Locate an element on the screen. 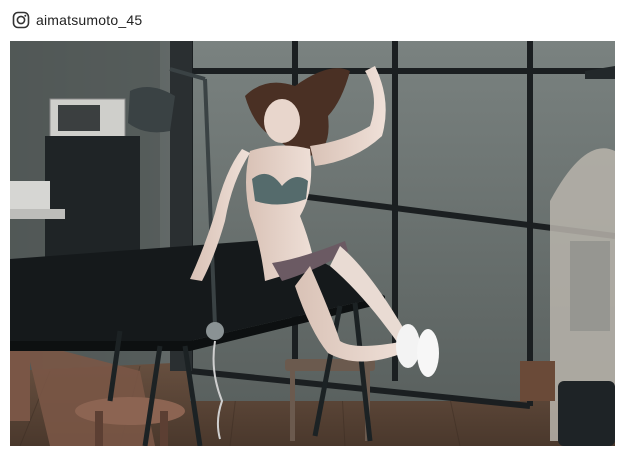 The height and width of the screenshot is (456, 625). instagram-icon is located at coordinates (21, 20).